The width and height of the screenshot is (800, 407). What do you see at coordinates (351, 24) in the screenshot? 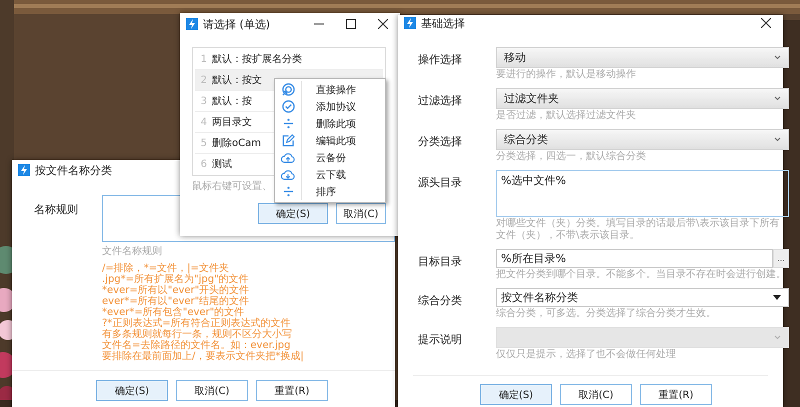
I see `maximize-icon` at bounding box center [351, 24].